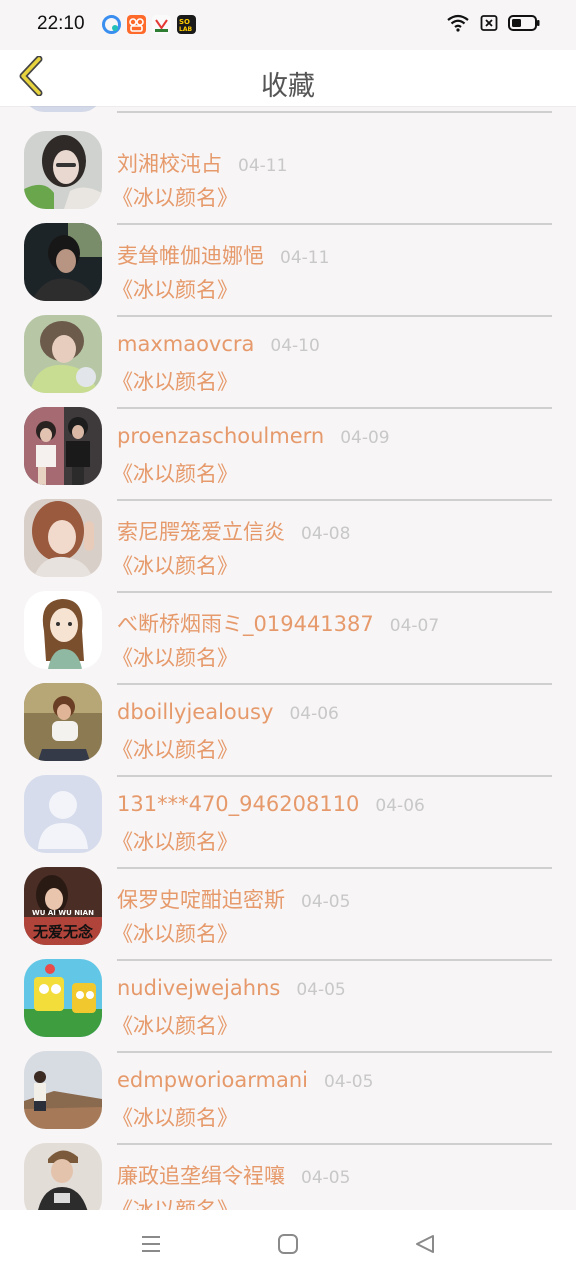 This screenshot has height=1280, width=576. I want to click on name-line: nudivejwejahns 04-05, so click(231, 988).